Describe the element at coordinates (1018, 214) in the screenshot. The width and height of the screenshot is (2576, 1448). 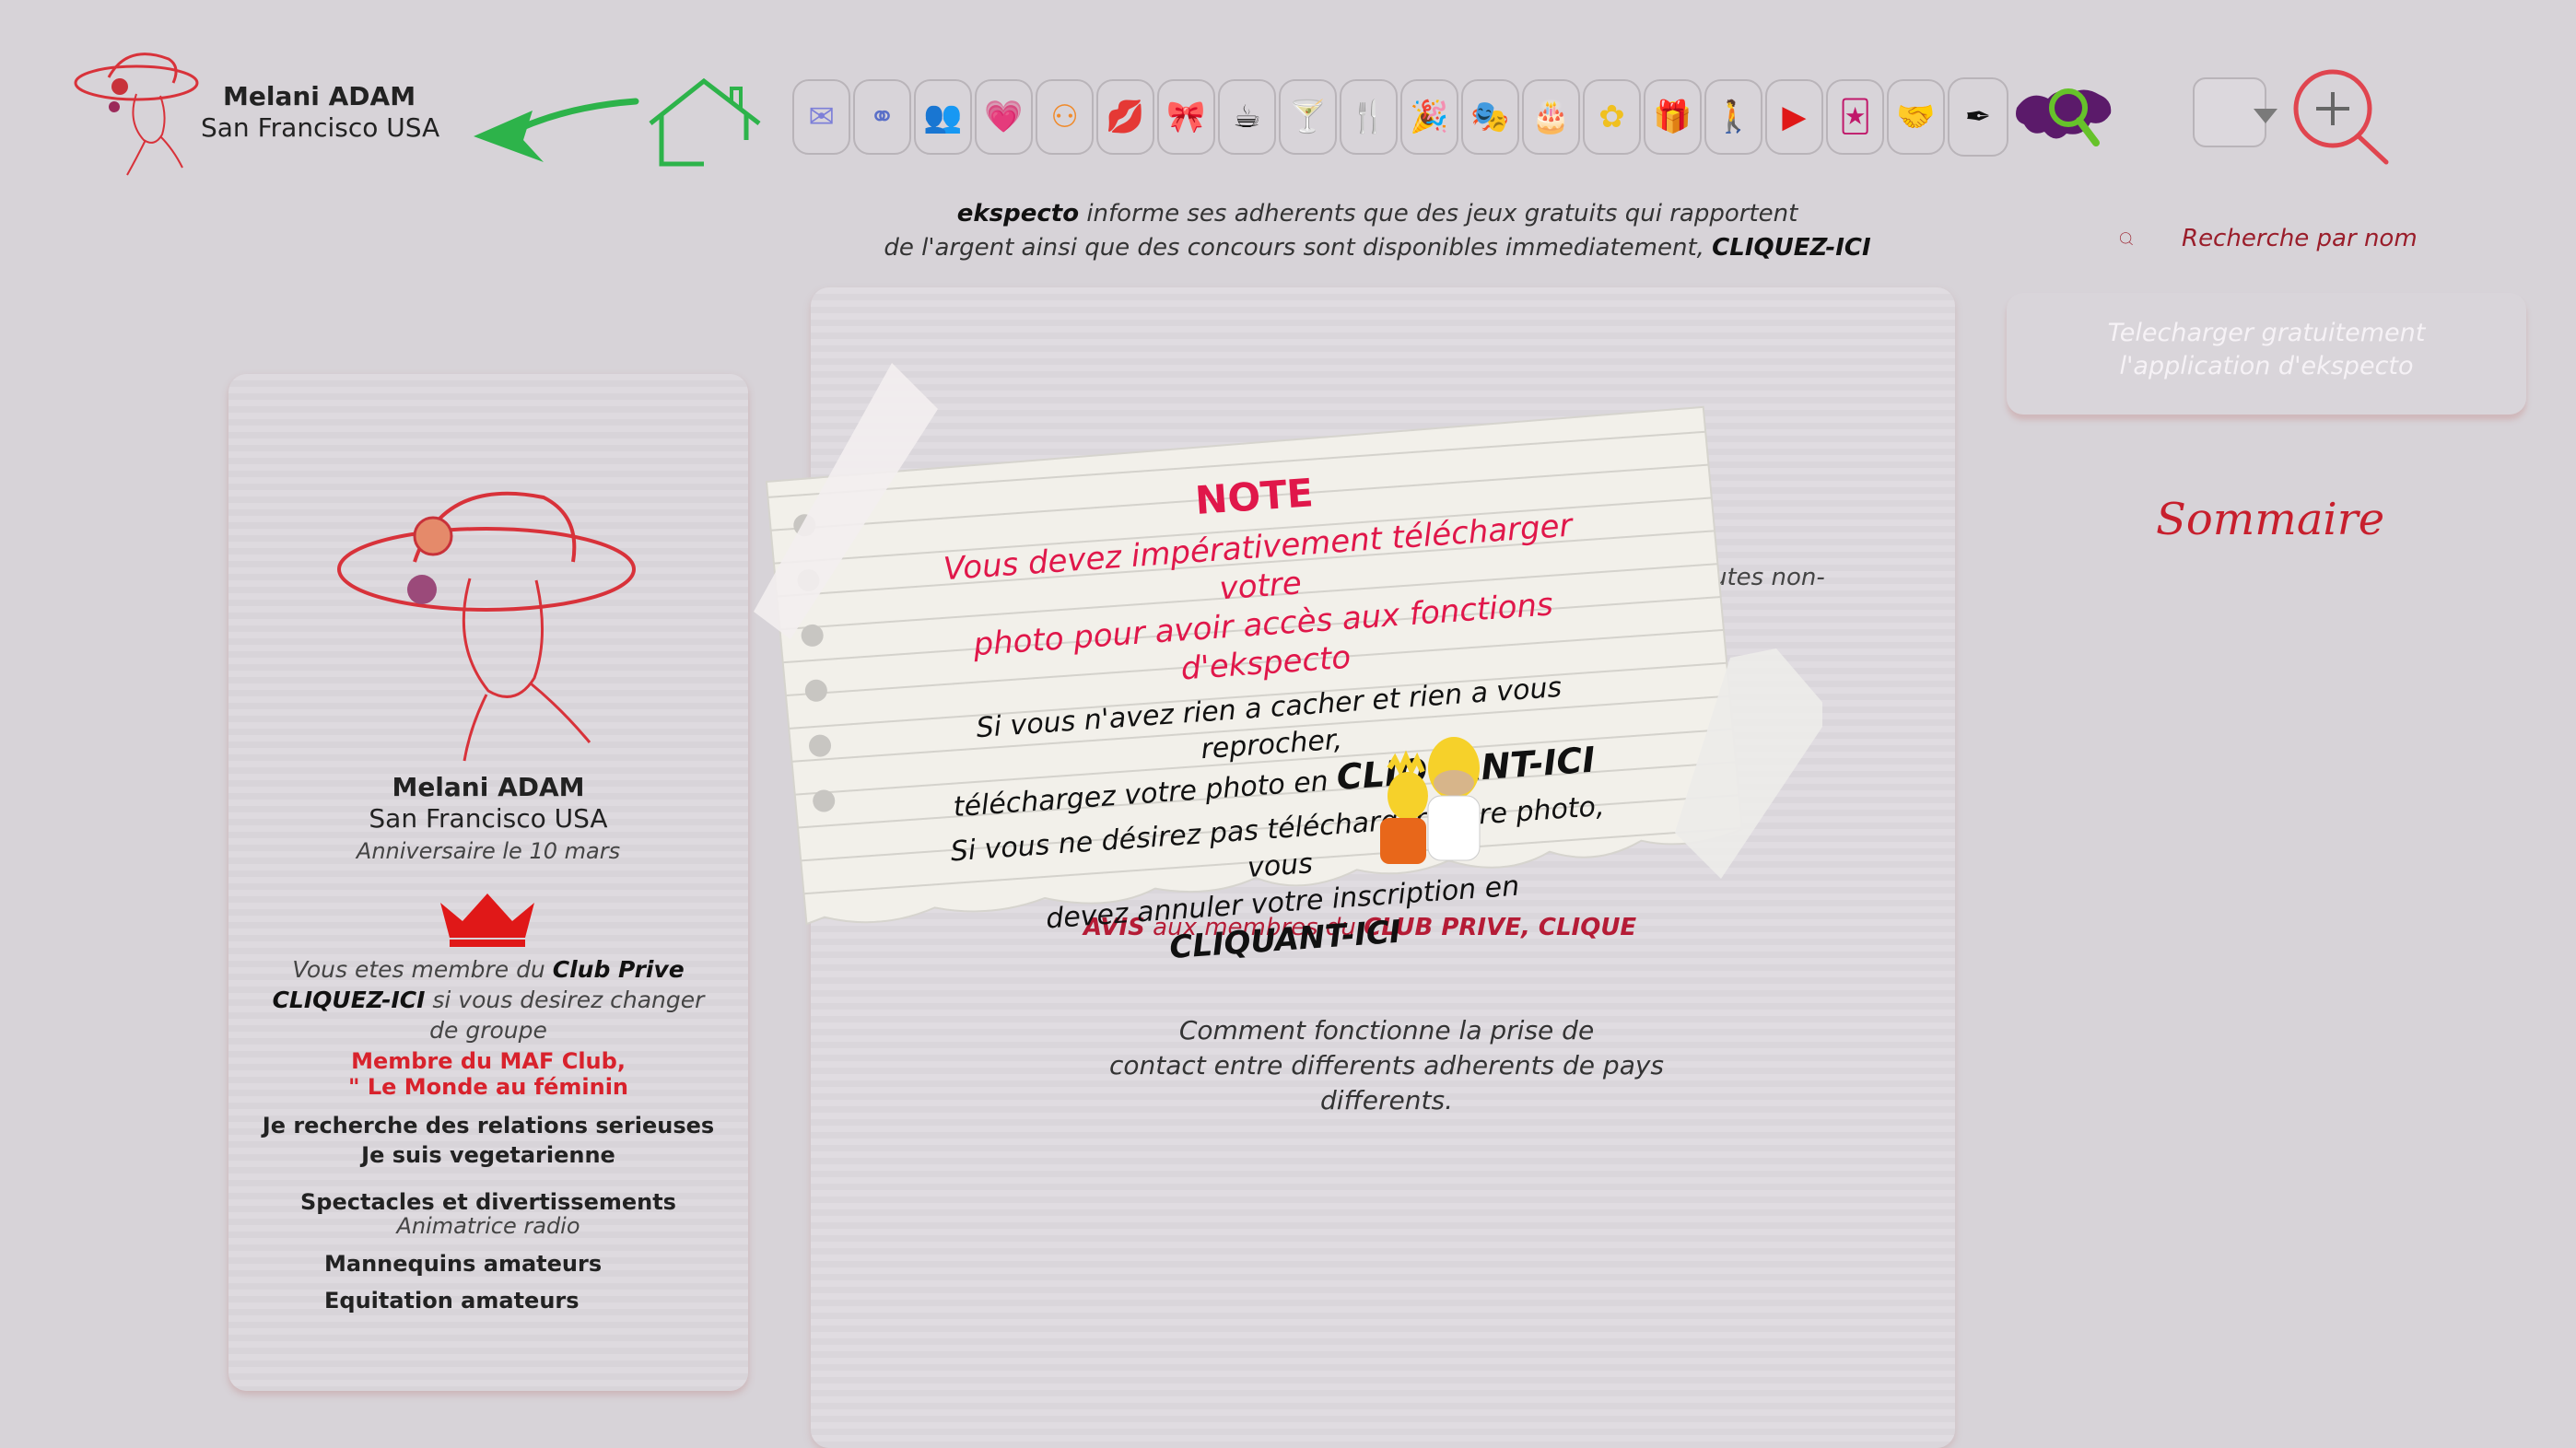
I see `brand-name: ekspecto` at that location.